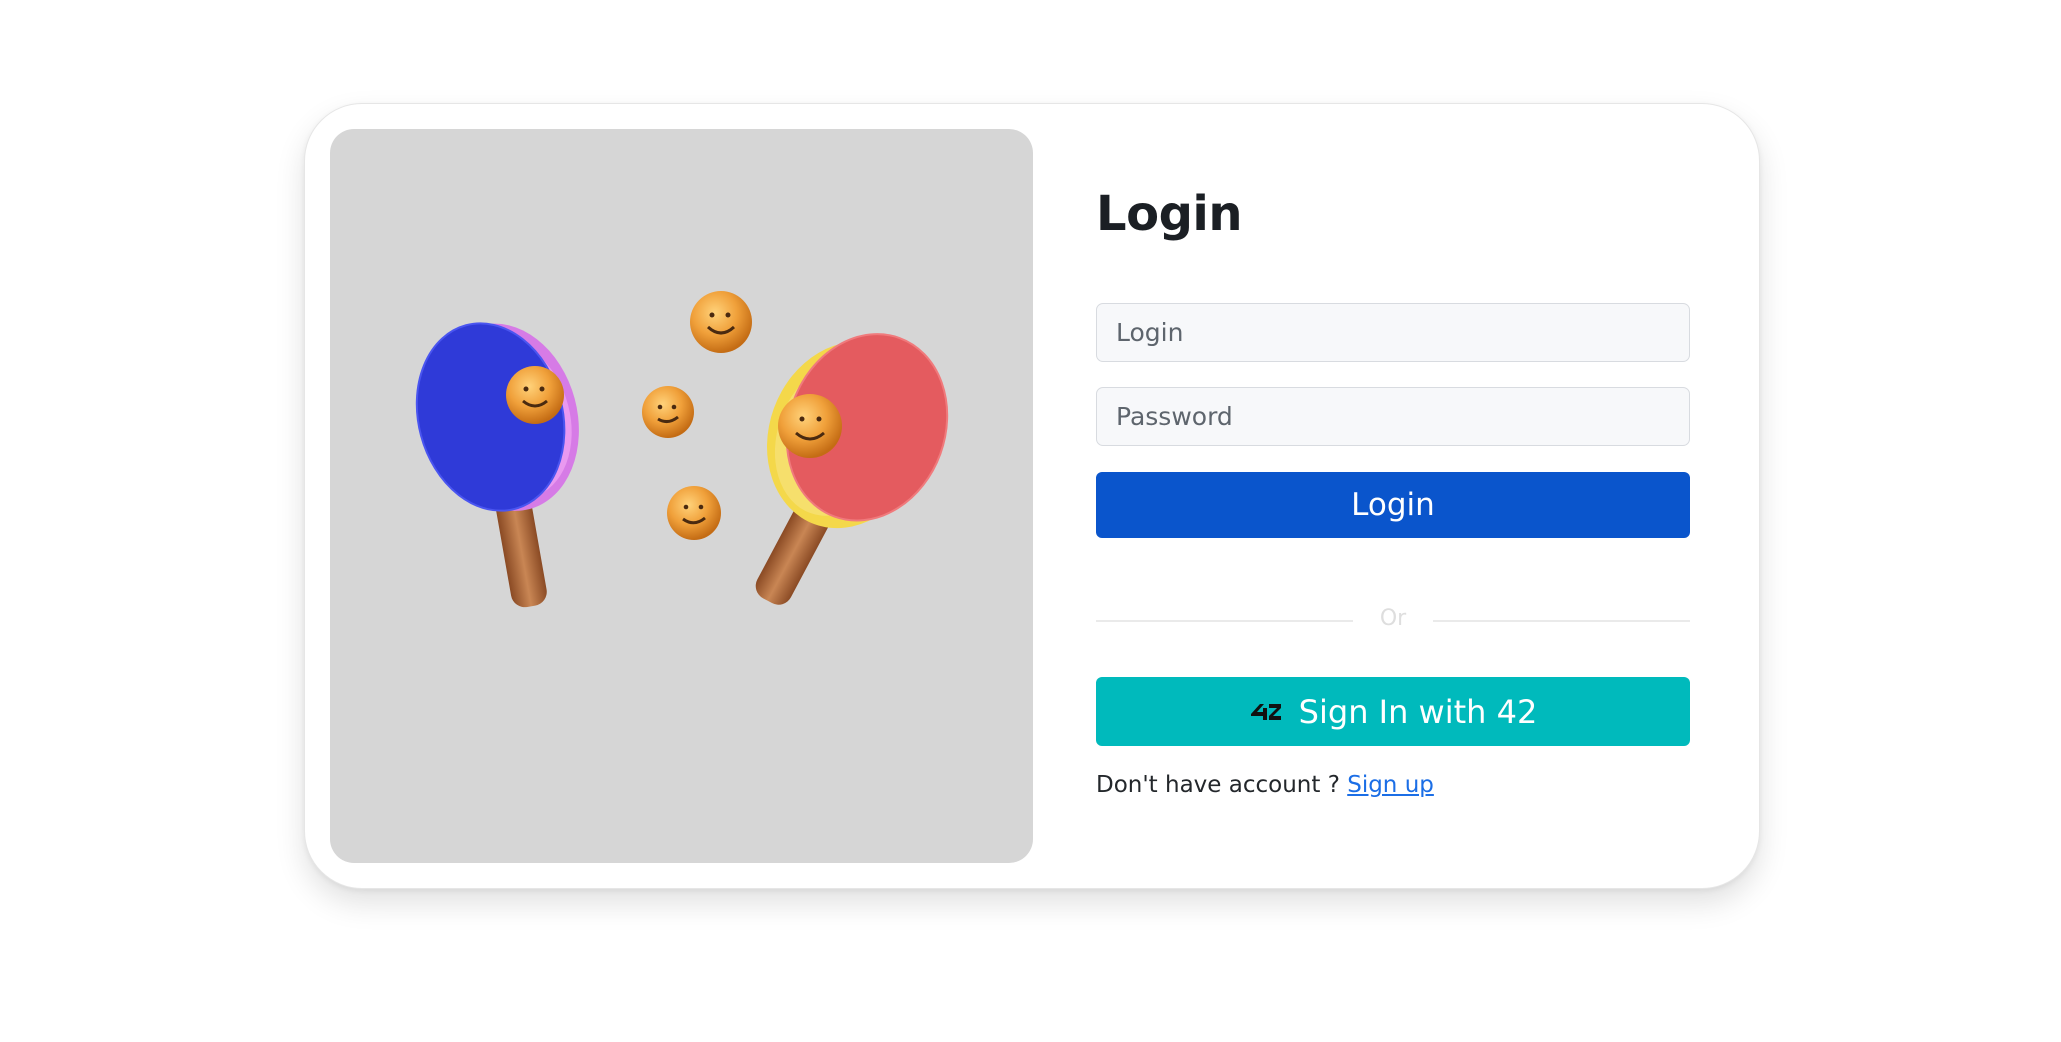 This screenshot has width=2061, height=1042. Describe the element at coordinates (1393, 332) in the screenshot. I see `login-input` at that location.